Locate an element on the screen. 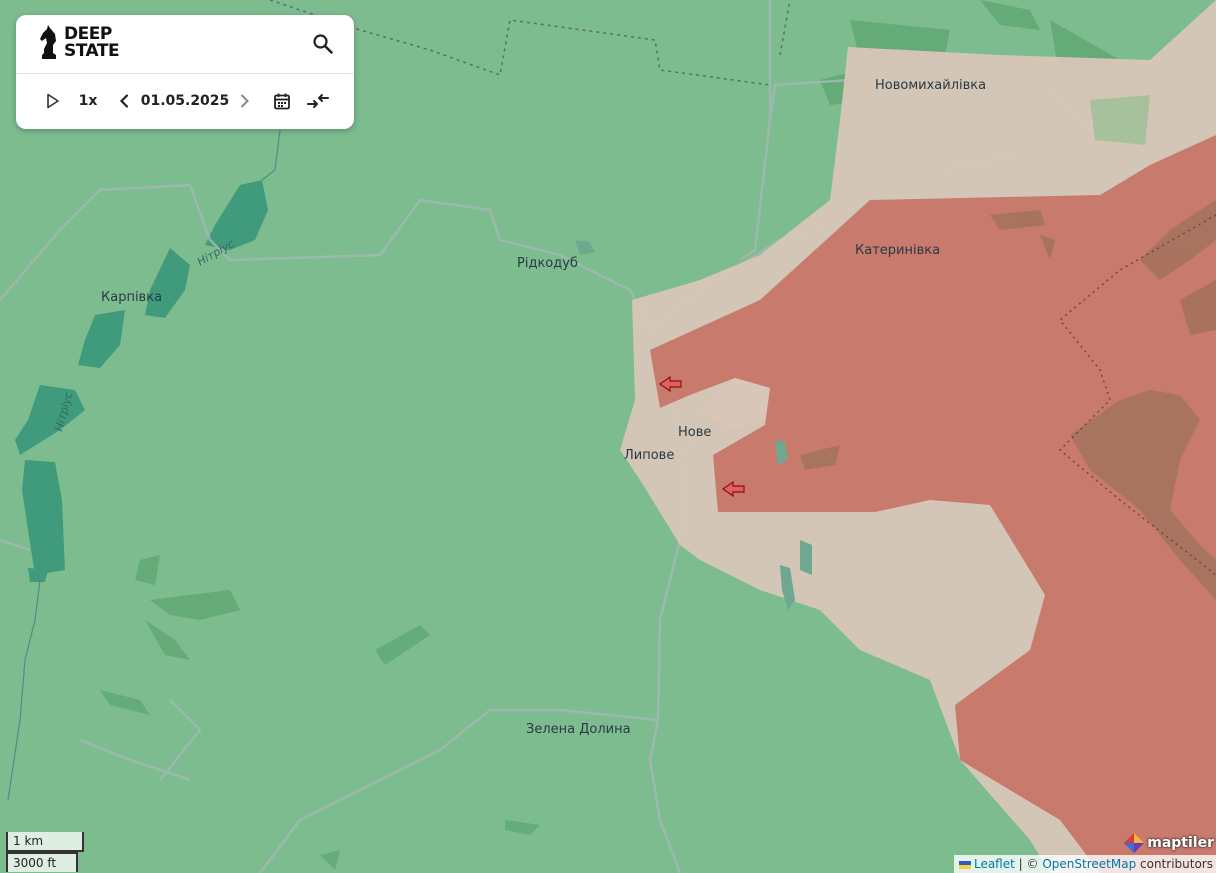 The height and width of the screenshot is (873, 1216). maptiler-logo: maptiler is located at coordinates (1168, 843).